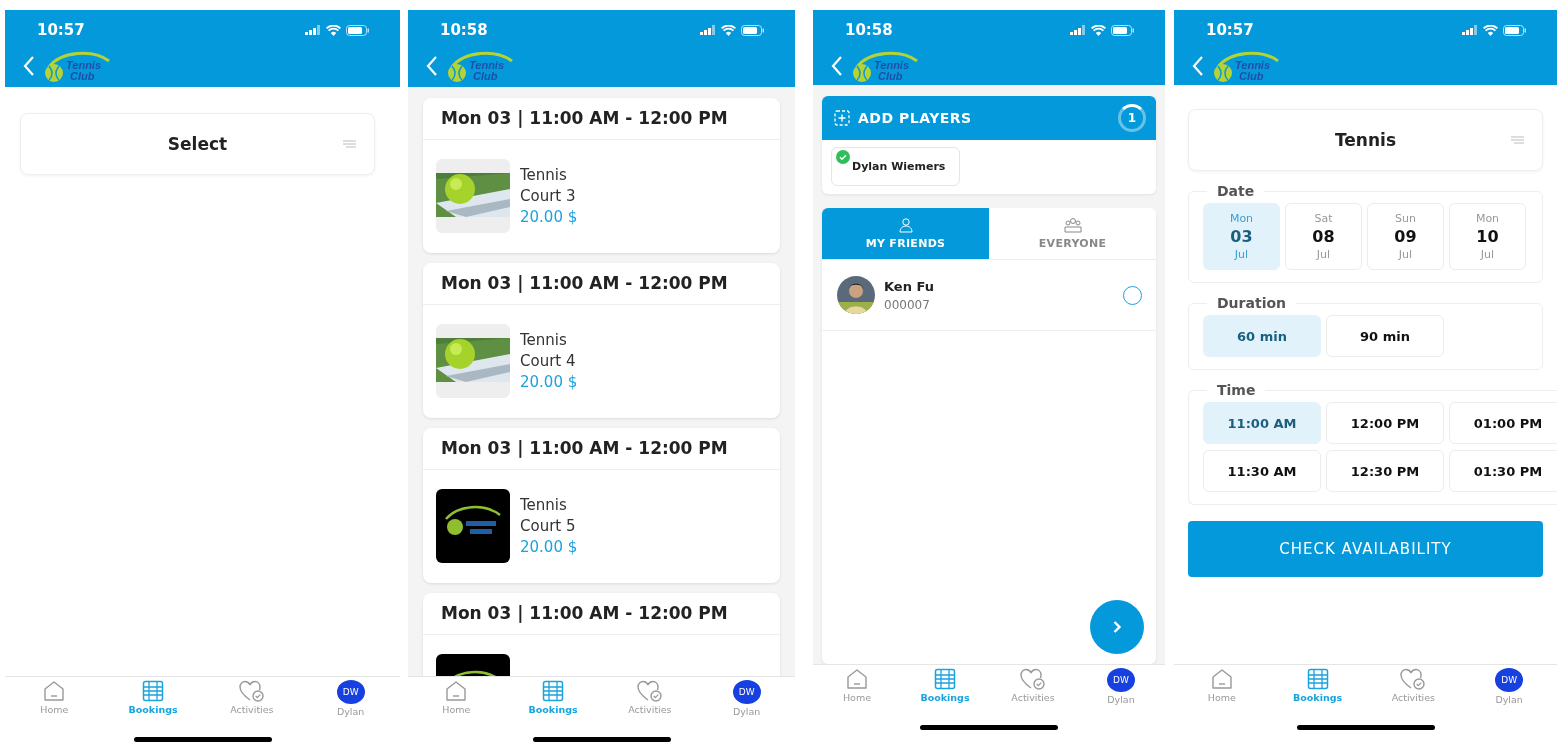  Describe the element at coordinates (1503, 471) in the screenshot. I see `time-option: 01:30 PM` at that location.